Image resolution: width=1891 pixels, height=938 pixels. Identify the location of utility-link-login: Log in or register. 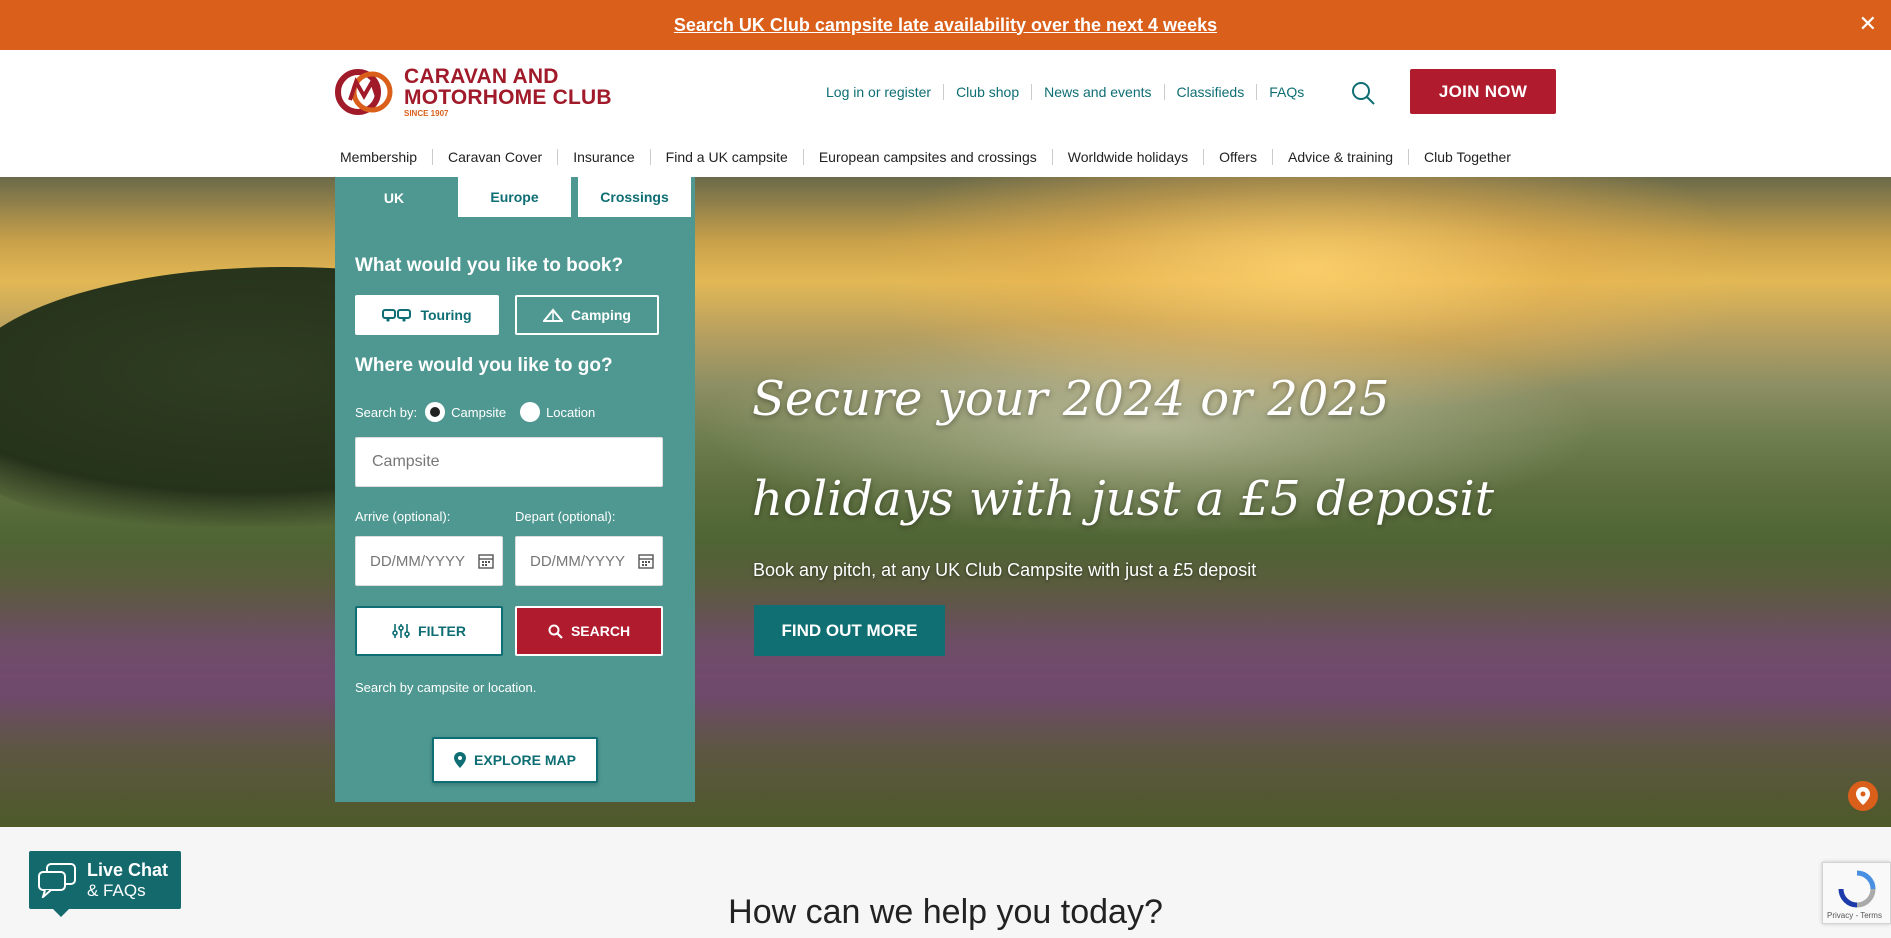
(880, 92).